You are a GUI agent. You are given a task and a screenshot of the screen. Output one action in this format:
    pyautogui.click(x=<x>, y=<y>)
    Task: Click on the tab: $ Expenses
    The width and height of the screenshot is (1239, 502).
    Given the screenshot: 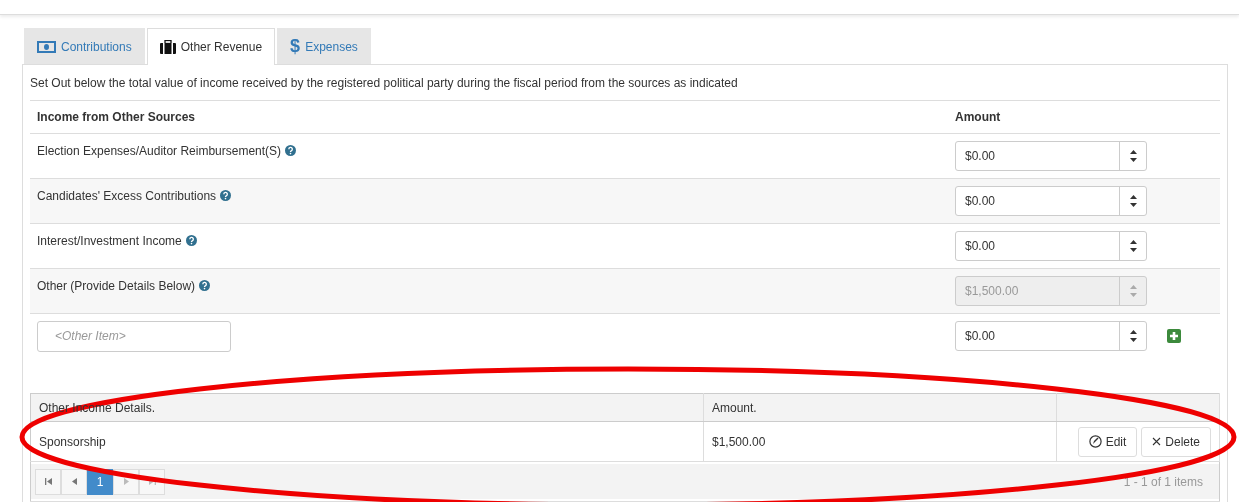 What is the action you would take?
    pyautogui.click(x=324, y=46)
    